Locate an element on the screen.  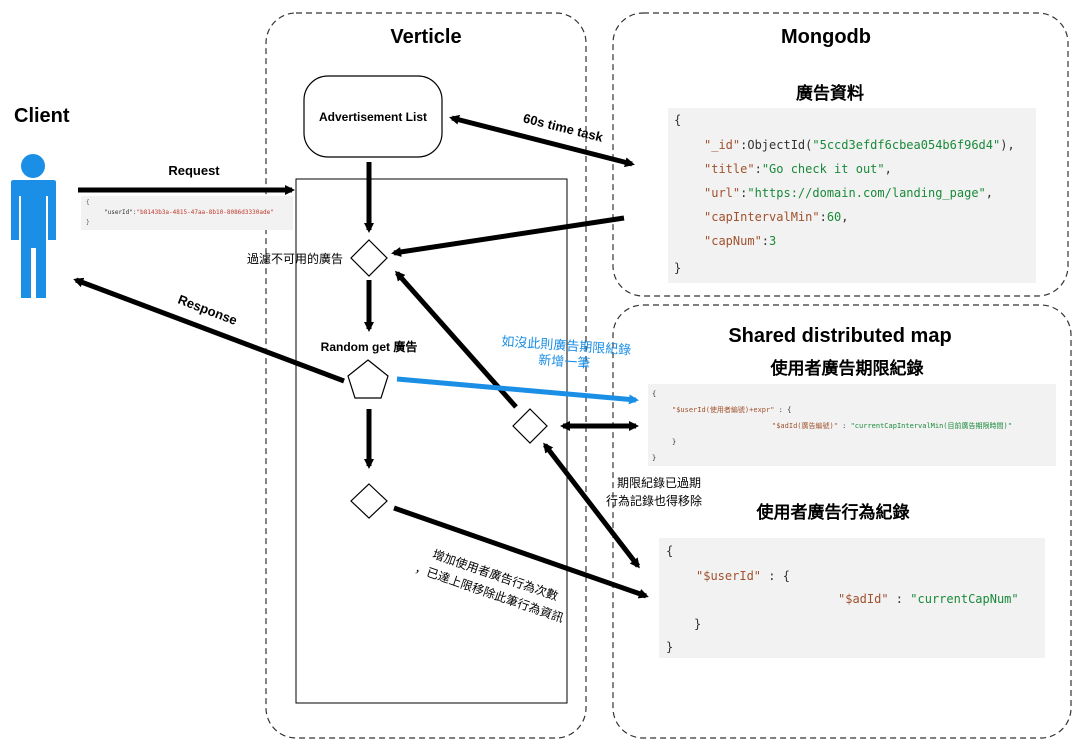
create-record-arrow is located at coordinates (517, 390).